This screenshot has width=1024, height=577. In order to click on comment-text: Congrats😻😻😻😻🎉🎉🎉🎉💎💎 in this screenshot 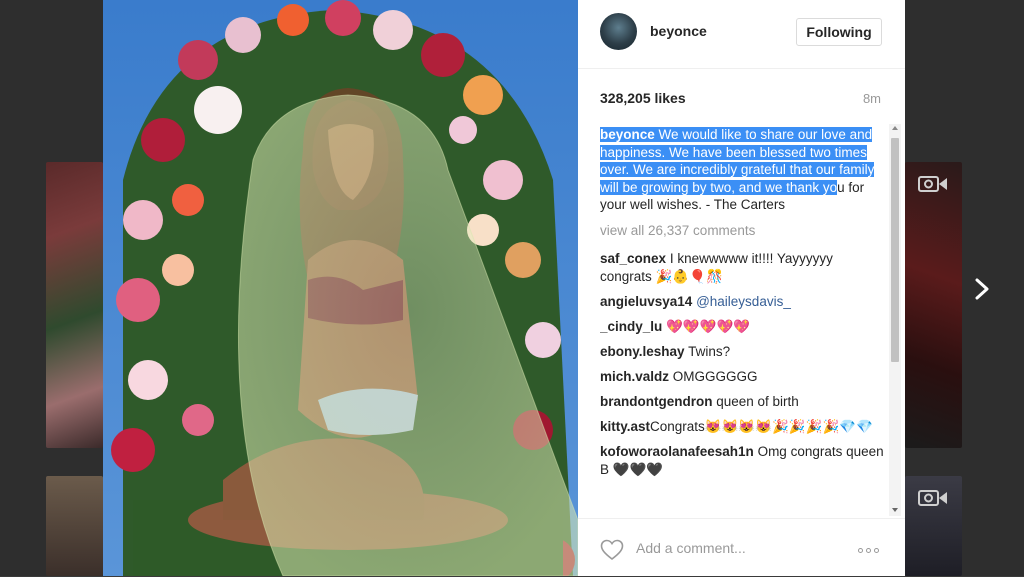, I will do `click(761, 426)`.